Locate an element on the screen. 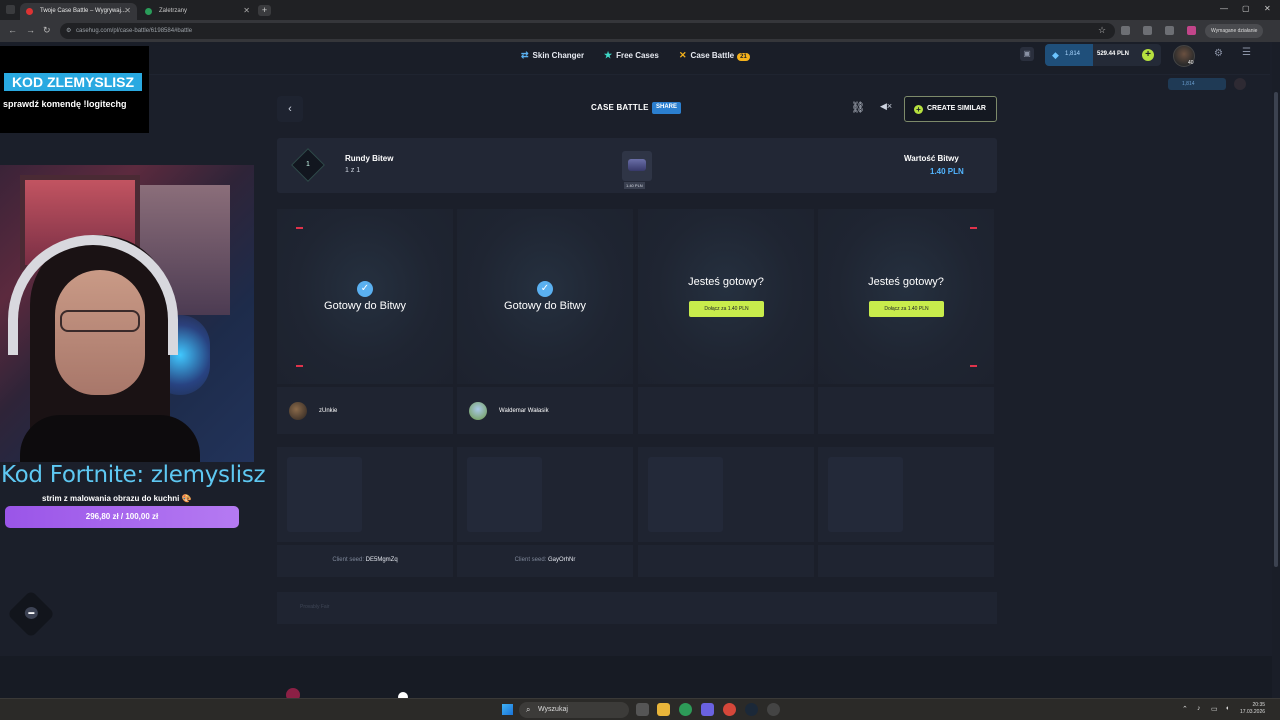 This screenshot has height=720, width=1280. app-icon is located at coordinates (729, 709).